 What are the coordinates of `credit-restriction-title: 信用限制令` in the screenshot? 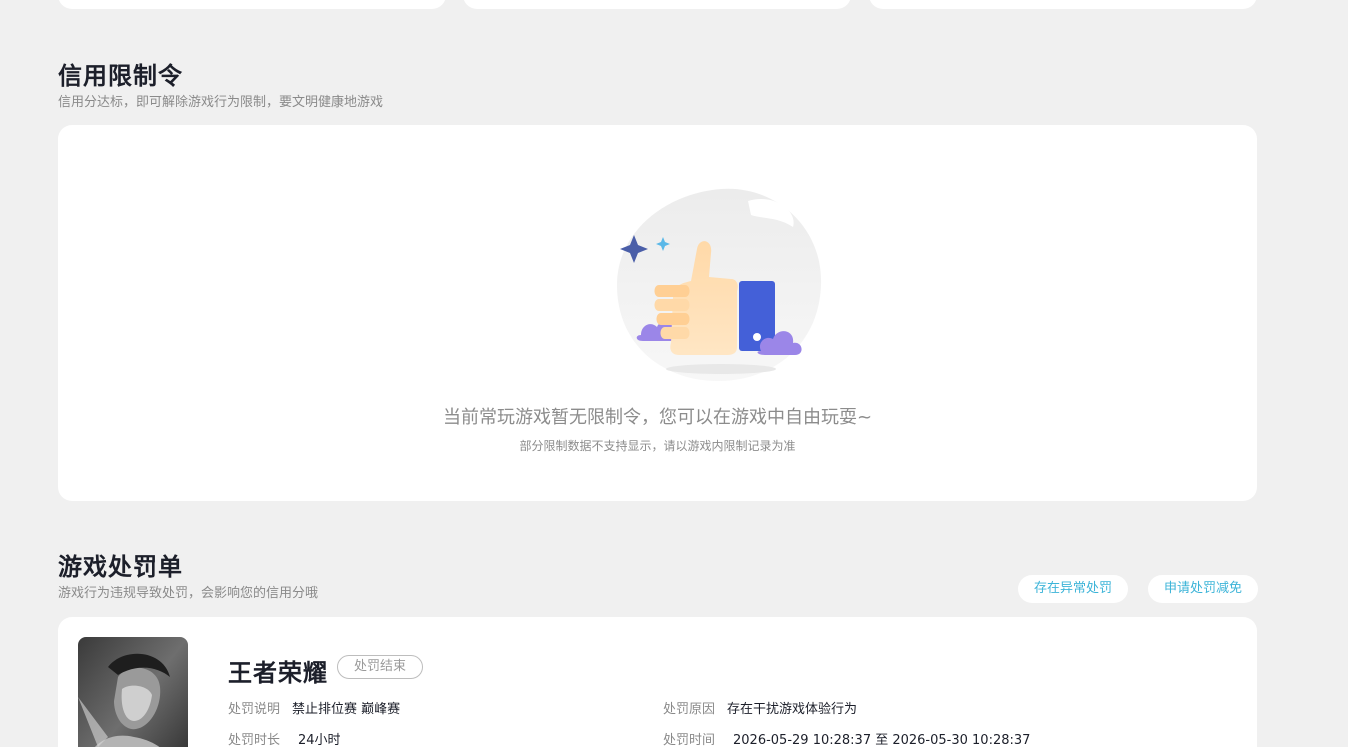 It's located at (120, 76).